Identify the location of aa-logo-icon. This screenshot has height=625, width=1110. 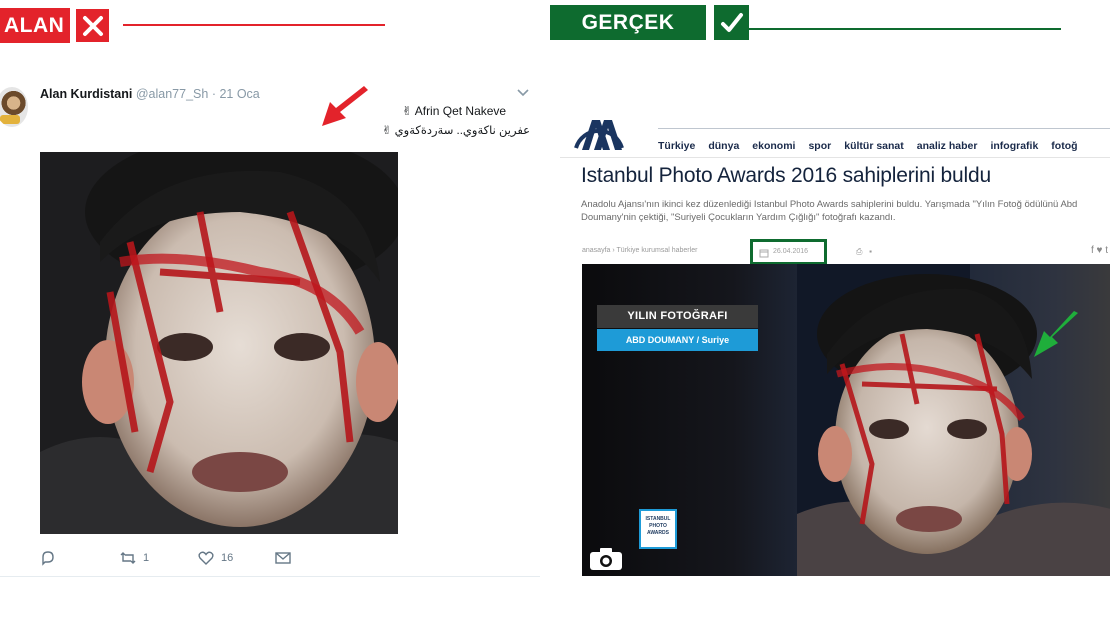
(599, 129).